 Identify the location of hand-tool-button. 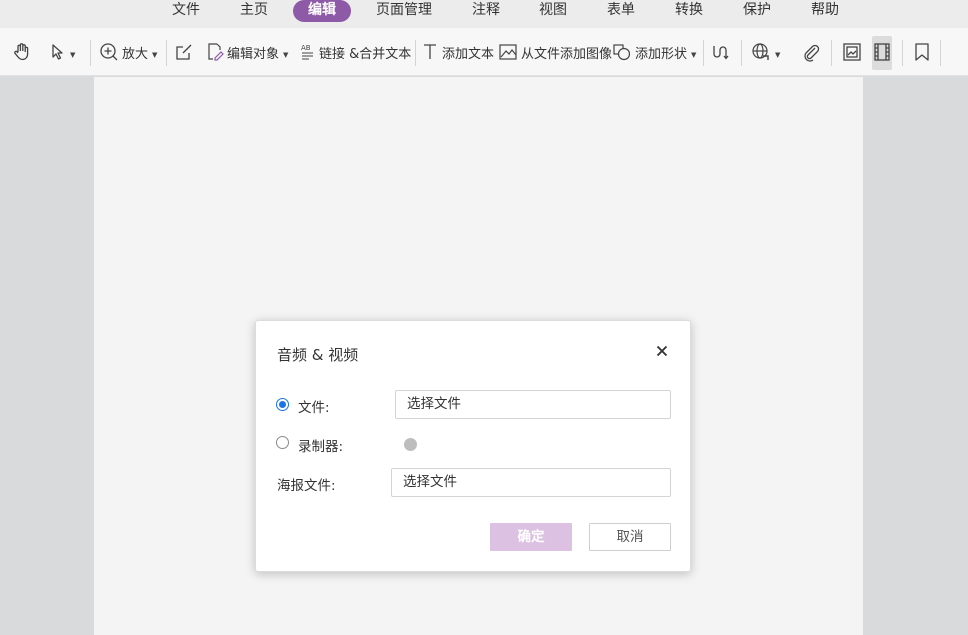
(22, 52).